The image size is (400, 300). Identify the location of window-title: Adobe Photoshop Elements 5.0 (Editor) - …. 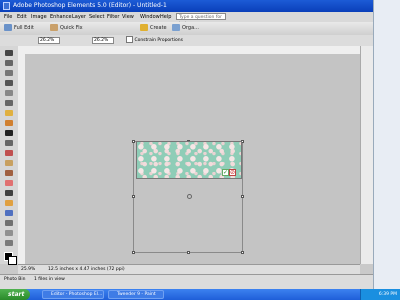
(90, 5).